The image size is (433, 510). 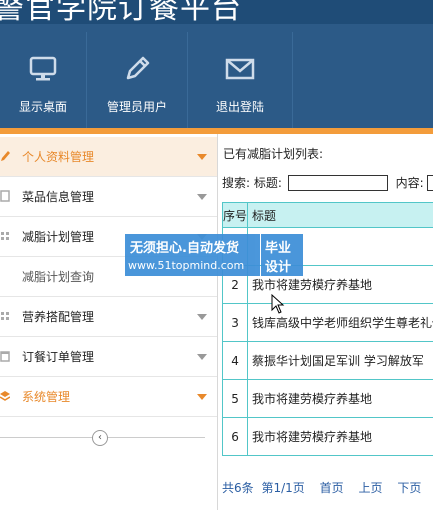 What do you see at coordinates (278, 248) in the screenshot?
I see `watermark-badge-line1: 毕业` at bounding box center [278, 248].